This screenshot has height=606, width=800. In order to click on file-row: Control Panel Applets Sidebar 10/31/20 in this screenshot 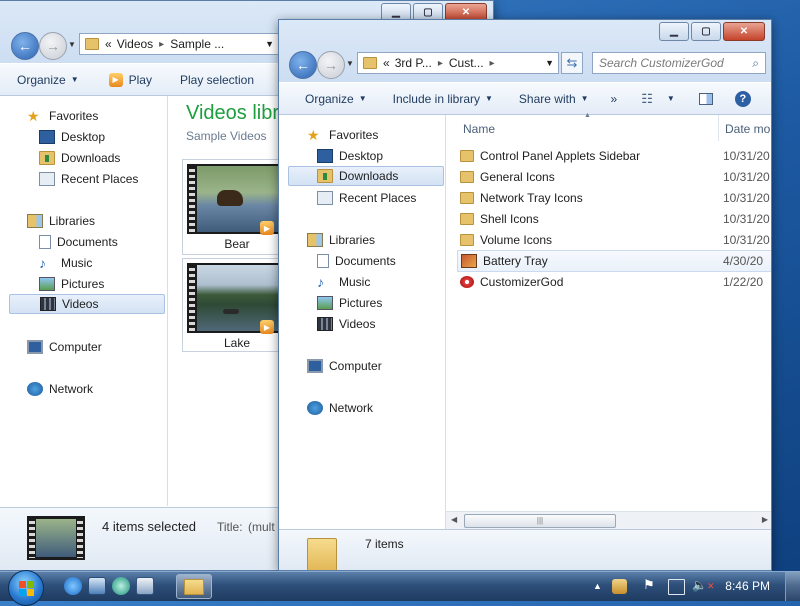, I will do `click(615, 156)`.